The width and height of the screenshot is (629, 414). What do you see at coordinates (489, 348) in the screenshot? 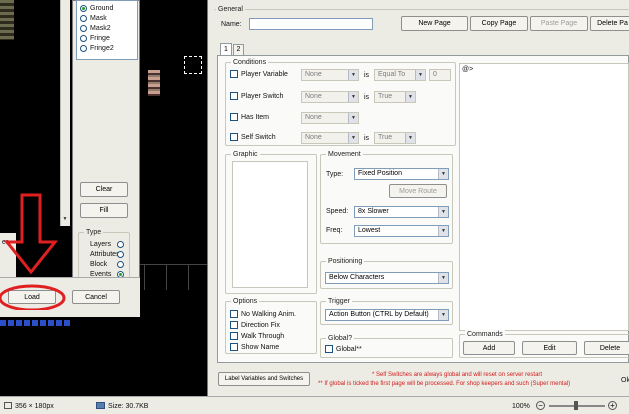
I see `command-add-button: Add` at bounding box center [489, 348].